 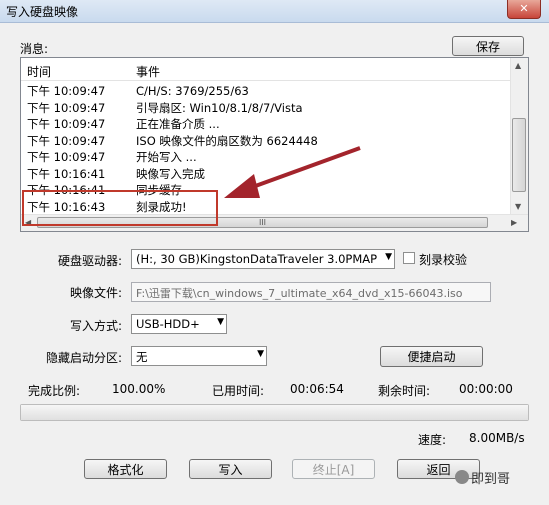 What do you see at coordinates (142, 357) in the screenshot?
I see `hidden-partition-value: 无` at bounding box center [142, 357].